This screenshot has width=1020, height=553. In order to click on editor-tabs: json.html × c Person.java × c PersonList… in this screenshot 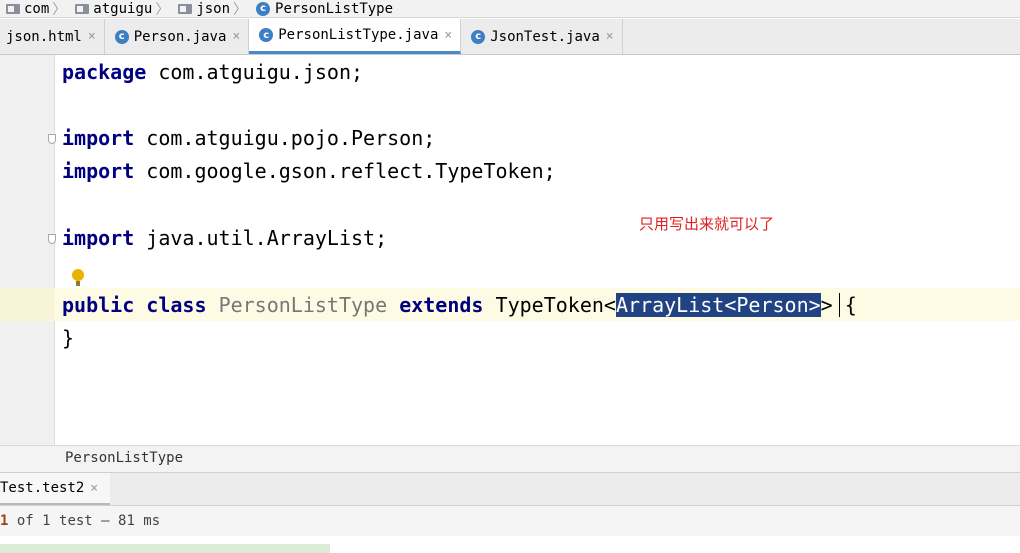, I will do `click(510, 37)`.